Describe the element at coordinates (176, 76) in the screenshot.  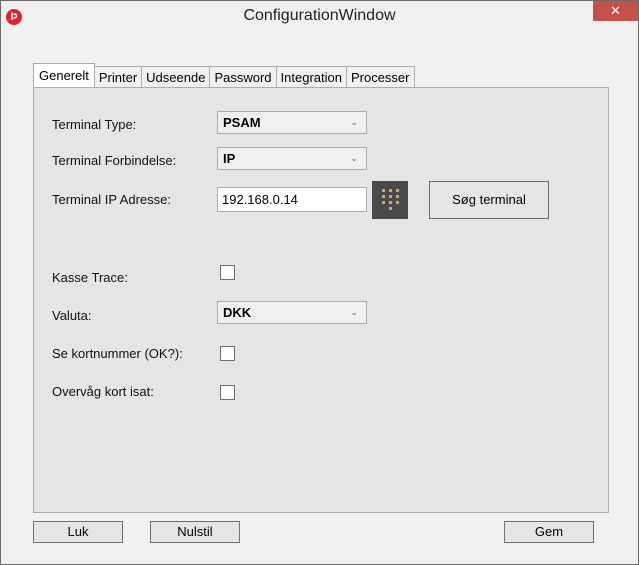
I see `tab-udseende: Udseende` at that location.